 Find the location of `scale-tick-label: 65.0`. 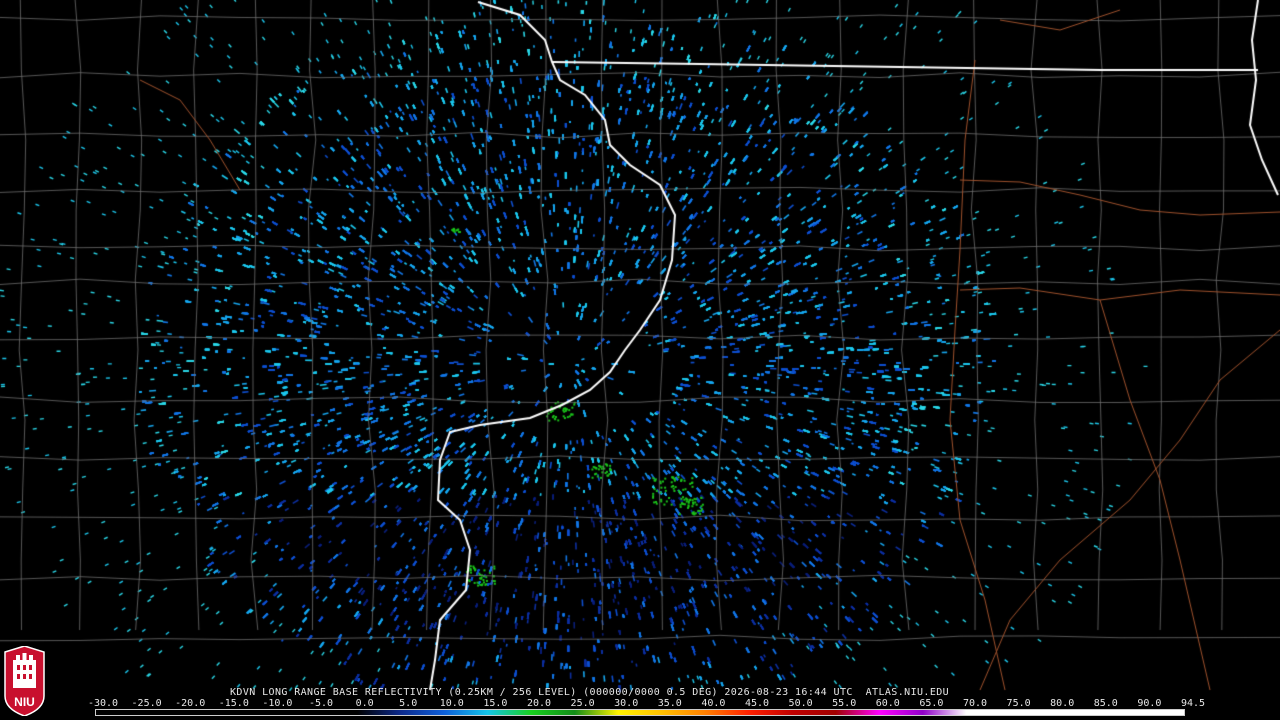

scale-tick-label: 65.0 is located at coordinates (931, 703).